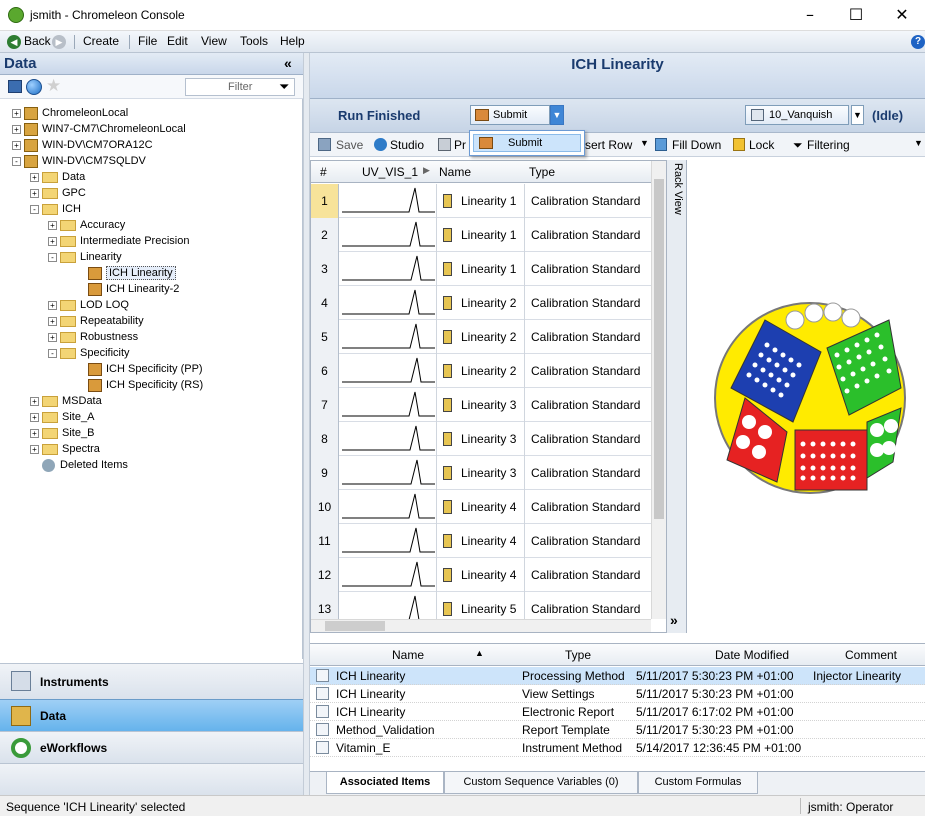  Describe the element at coordinates (871, 655) in the screenshot. I see `column-header-comment: Comment` at that location.